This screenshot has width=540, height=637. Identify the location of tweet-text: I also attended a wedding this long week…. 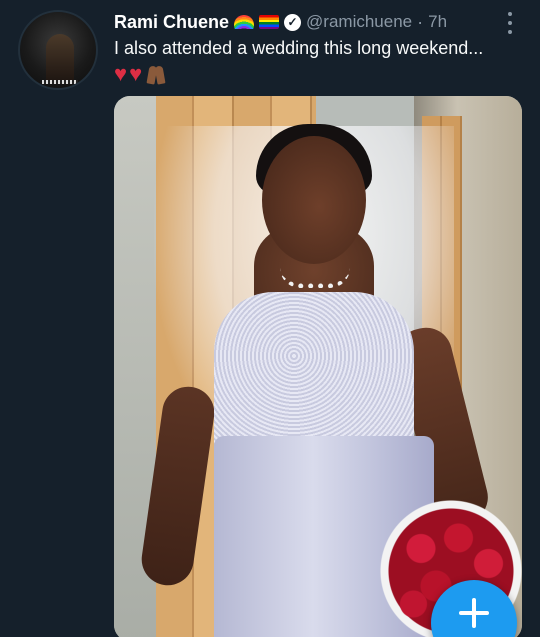
(299, 48).